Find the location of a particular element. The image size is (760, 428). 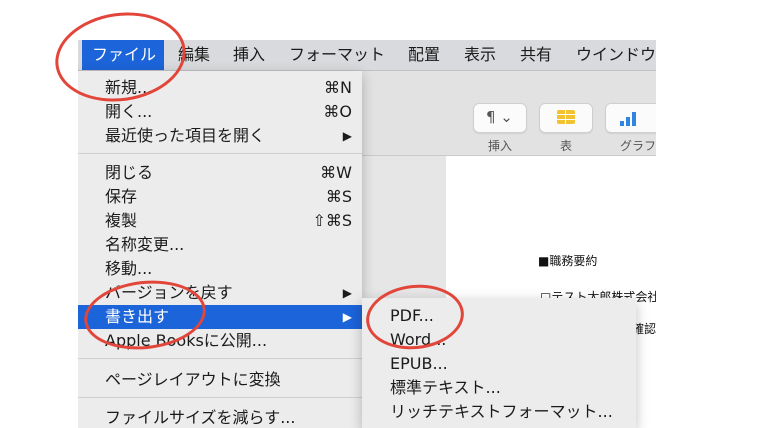

menu-item-convert-page-layout: ページレイアウトに変換 is located at coordinates (220, 380).